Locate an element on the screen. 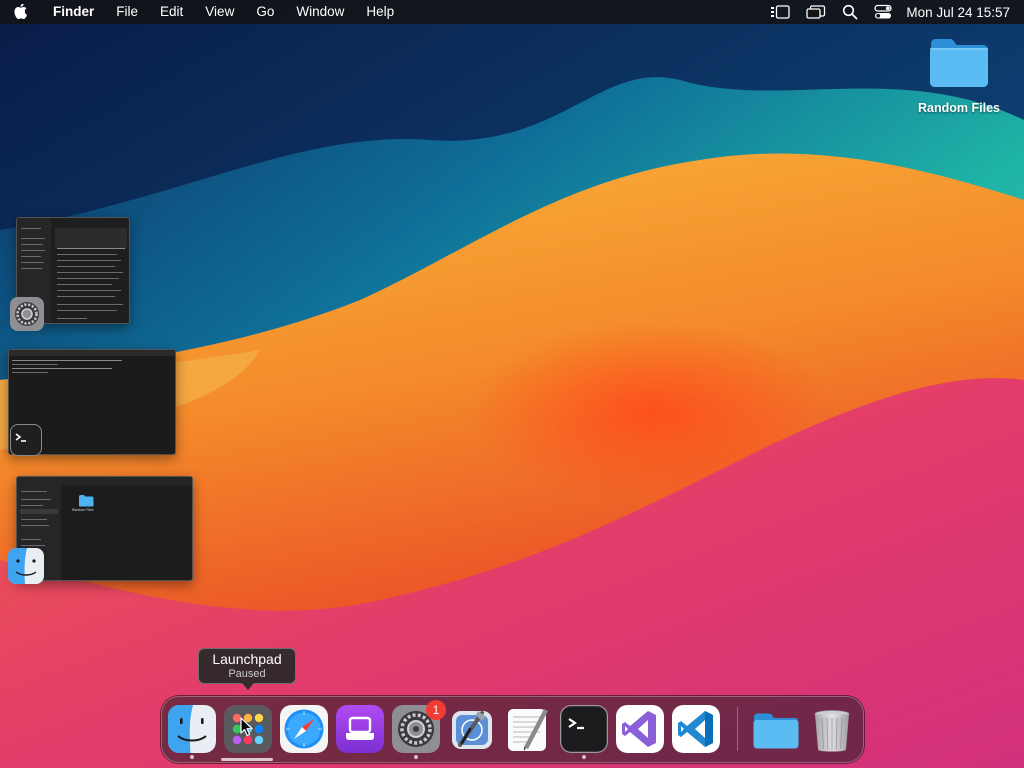  dock-item-xcode is located at coordinates (472, 729).